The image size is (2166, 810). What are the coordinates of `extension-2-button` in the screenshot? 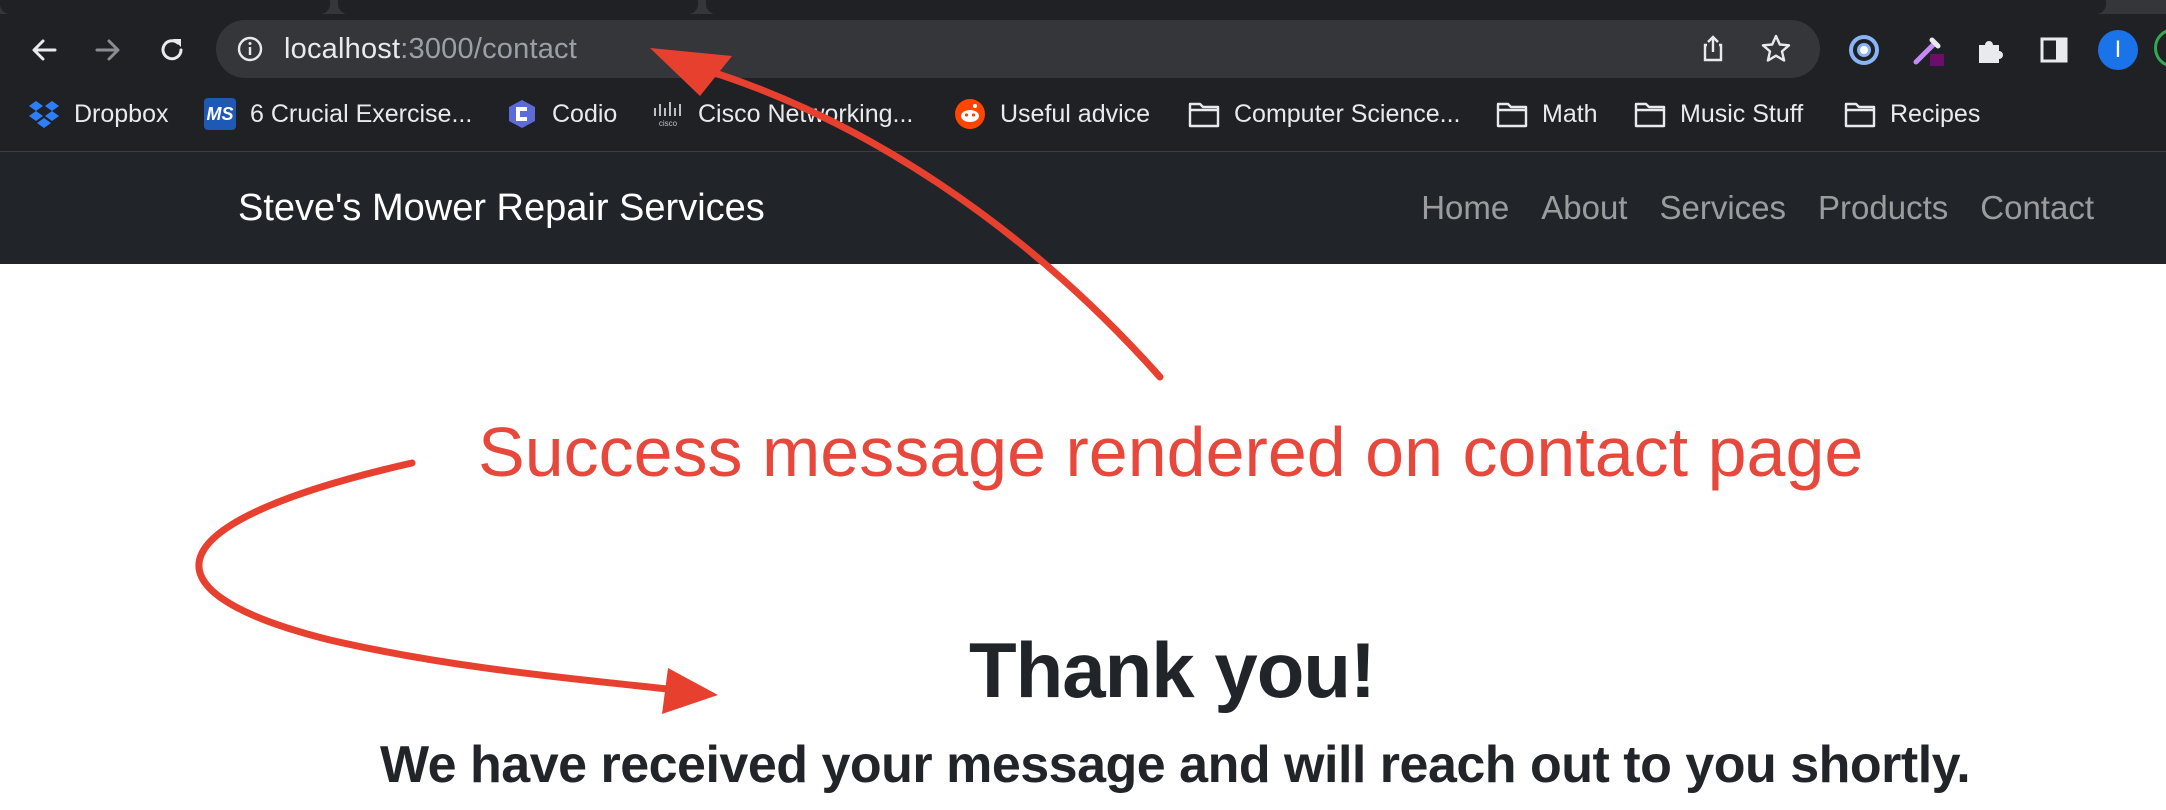 It's located at (1928, 50).